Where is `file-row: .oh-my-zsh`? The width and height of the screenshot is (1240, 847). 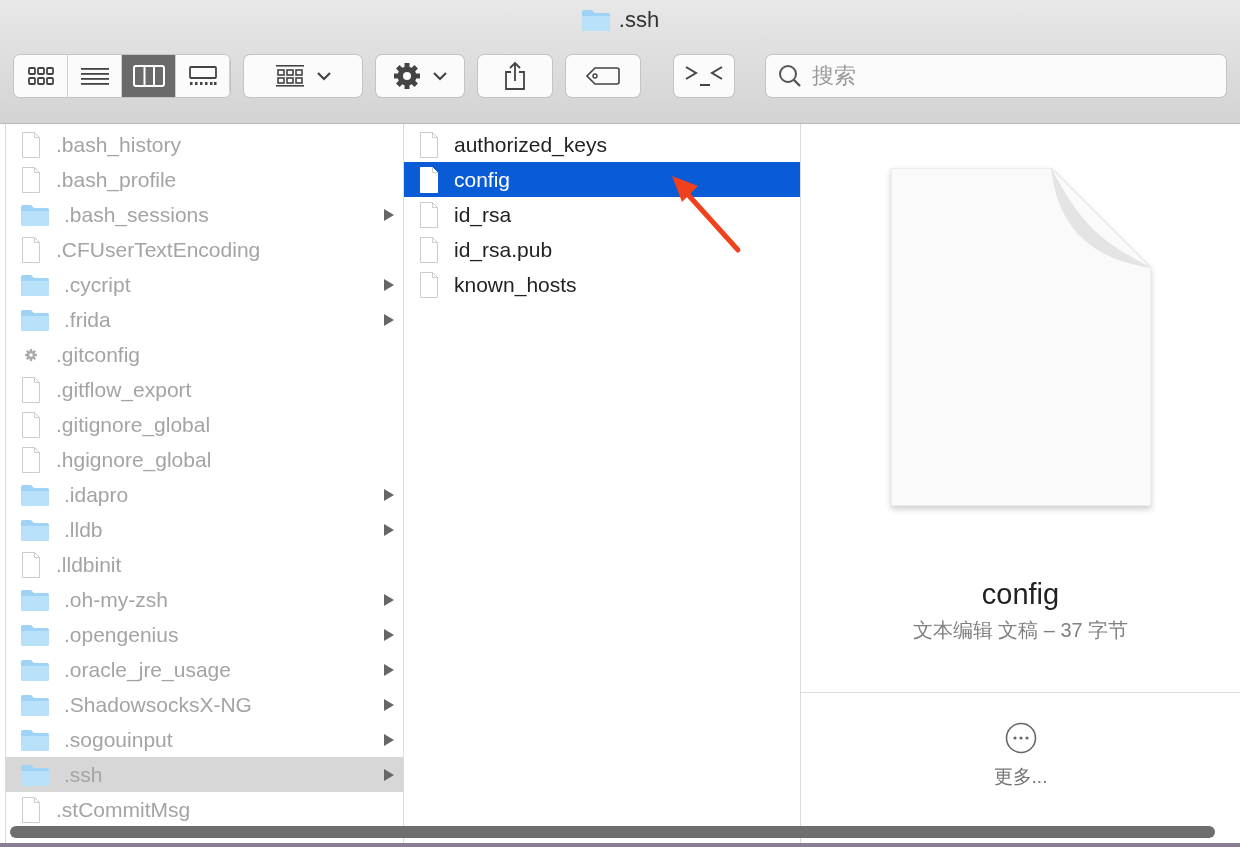
file-row: .oh-my-zsh is located at coordinates (204, 599).